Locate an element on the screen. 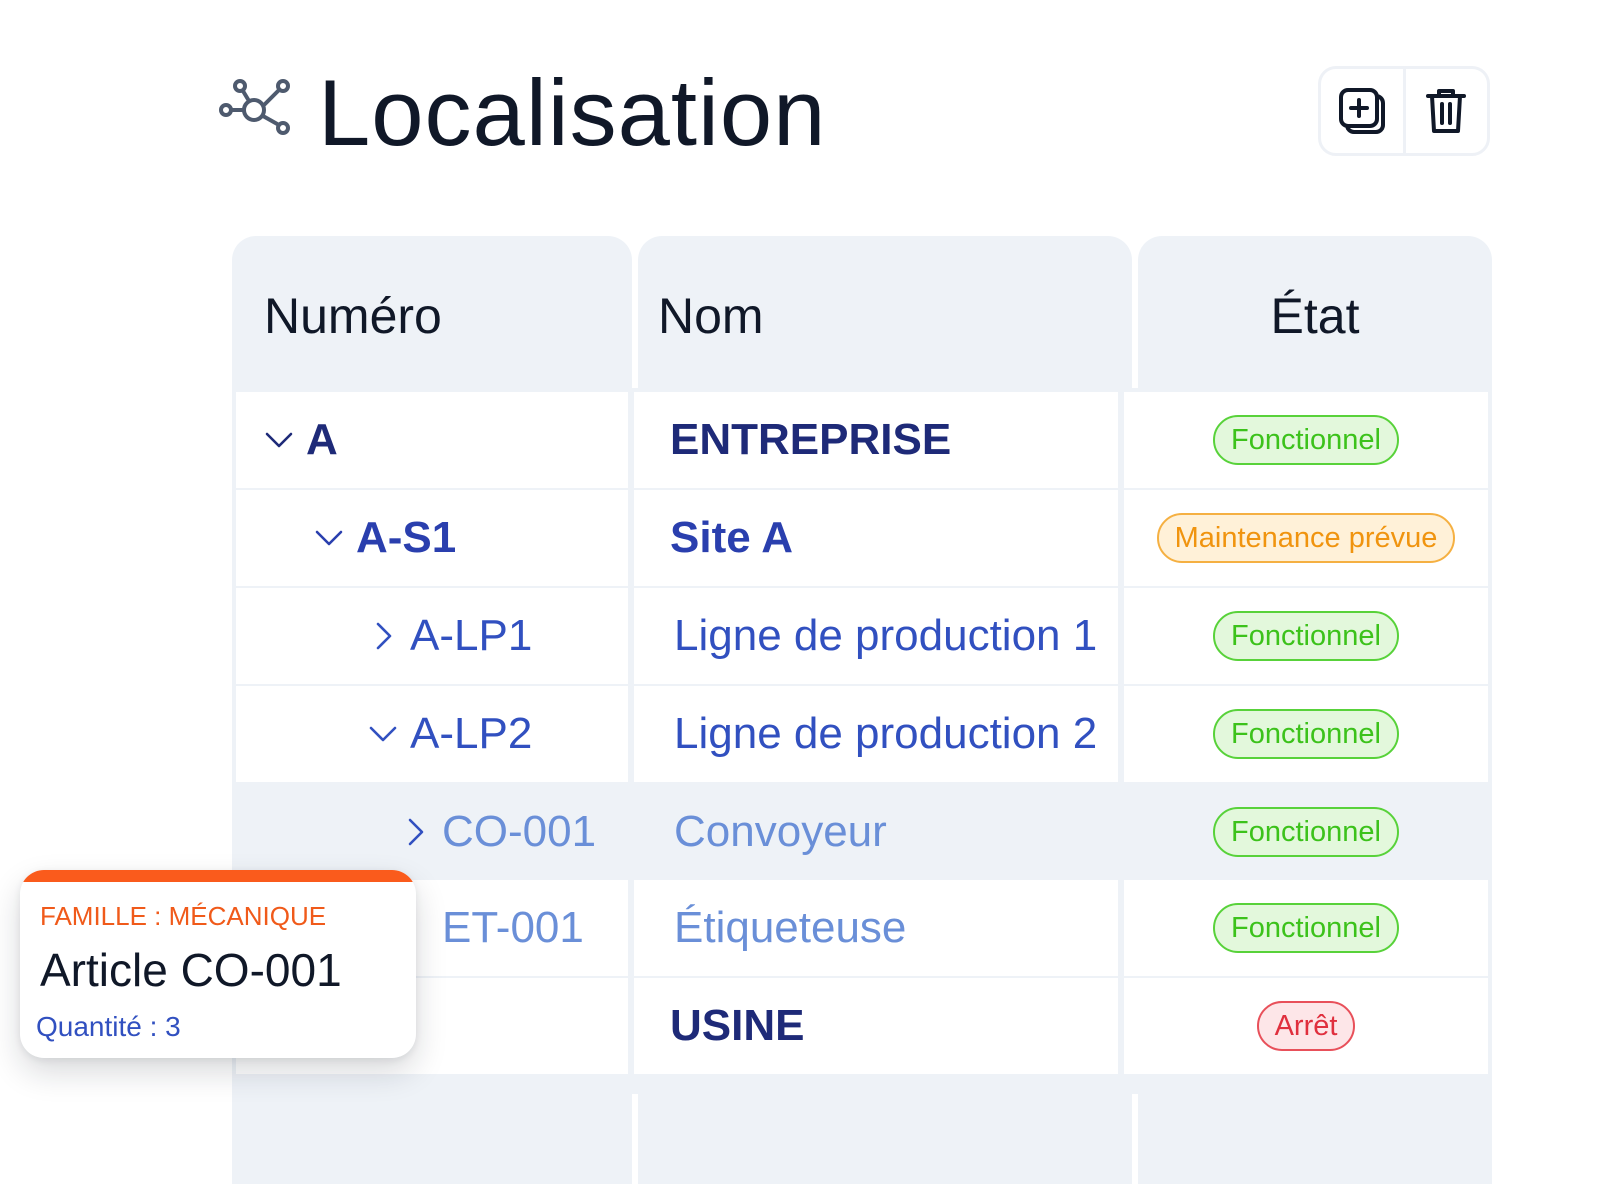  row-name: Ligne de production 2 is located at coordinates (886, 733).